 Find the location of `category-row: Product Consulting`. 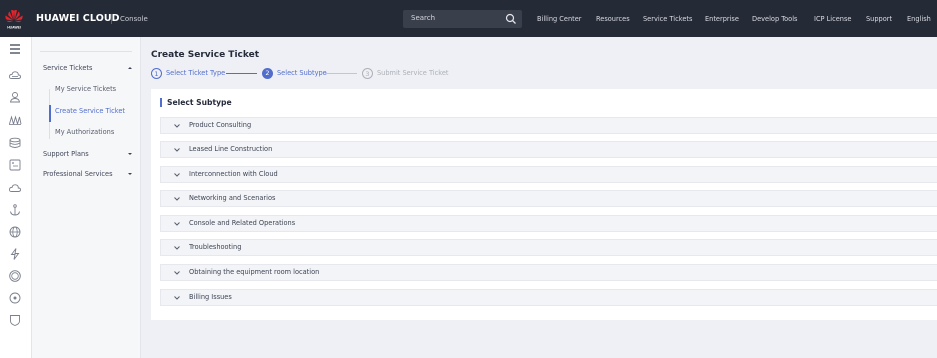

category-row: Product Consulting is located at coordinates (548, 125).